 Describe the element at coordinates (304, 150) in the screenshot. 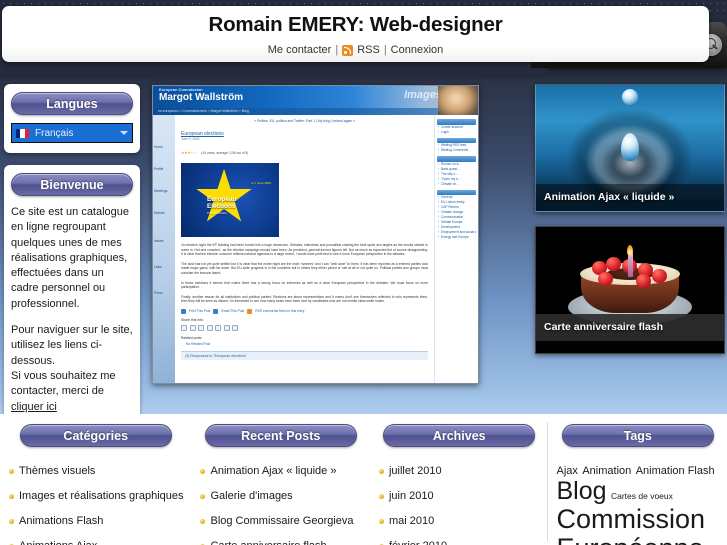

I see `screenshot-rating-row: ★★★☆☆ (44 votes, average: 3.56 out of 5)` at that location.